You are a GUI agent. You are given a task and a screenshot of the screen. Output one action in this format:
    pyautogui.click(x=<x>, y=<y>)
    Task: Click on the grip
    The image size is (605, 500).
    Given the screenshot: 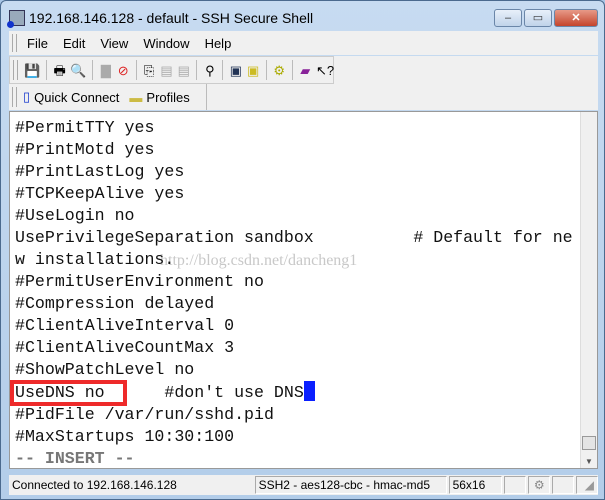 What is the action you would take?
    pyautogui.click(x=14, y=43)
    